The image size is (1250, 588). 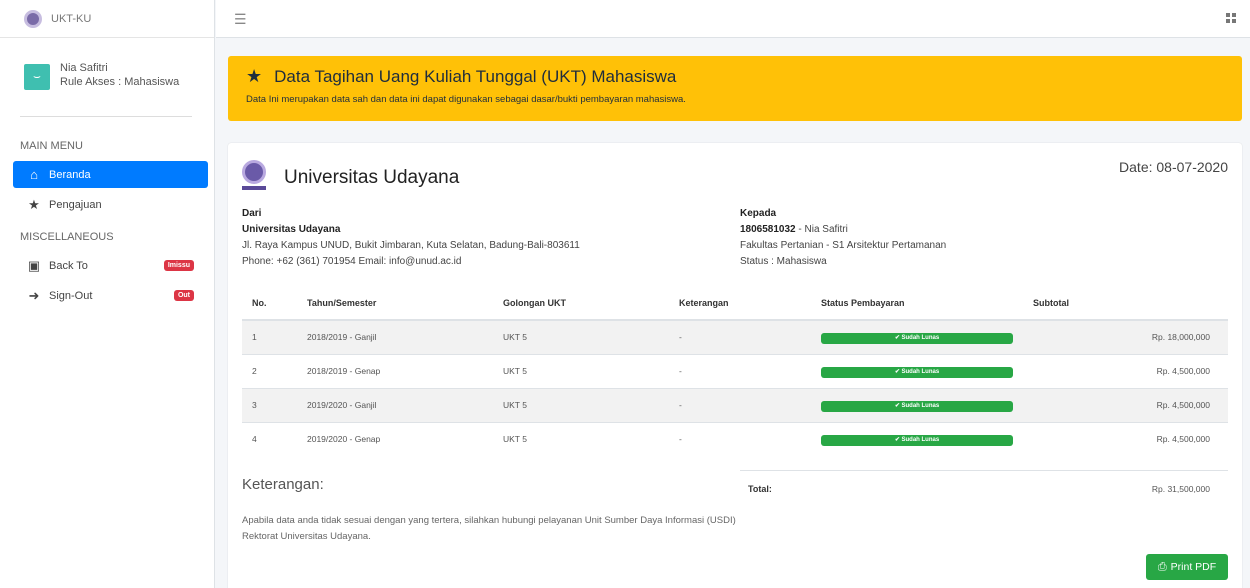 What do you see at coordinates (405, 336) in the screenshot?
I see `cell-semester: 2018/2019 - Ganjil` at bounding box center [405, 336].